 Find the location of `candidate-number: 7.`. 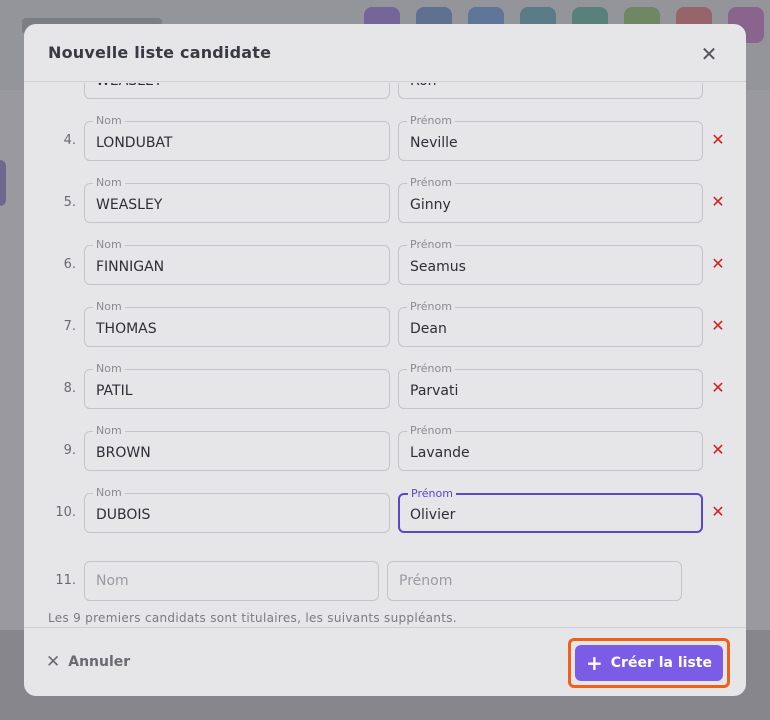

candidate-number: 7. is located at coordinates (69, 326).